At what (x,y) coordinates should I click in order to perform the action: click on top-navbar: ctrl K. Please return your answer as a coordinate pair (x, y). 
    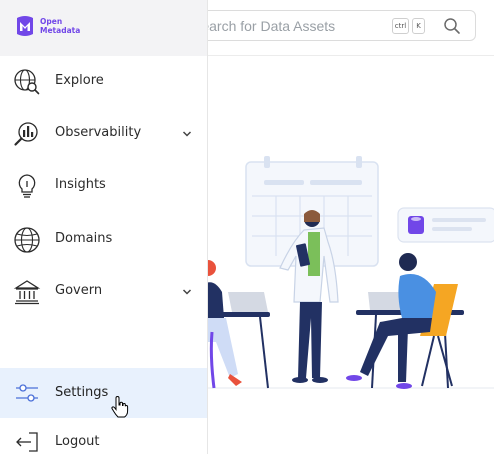
    Looking at the image, I should click on (346, 28).